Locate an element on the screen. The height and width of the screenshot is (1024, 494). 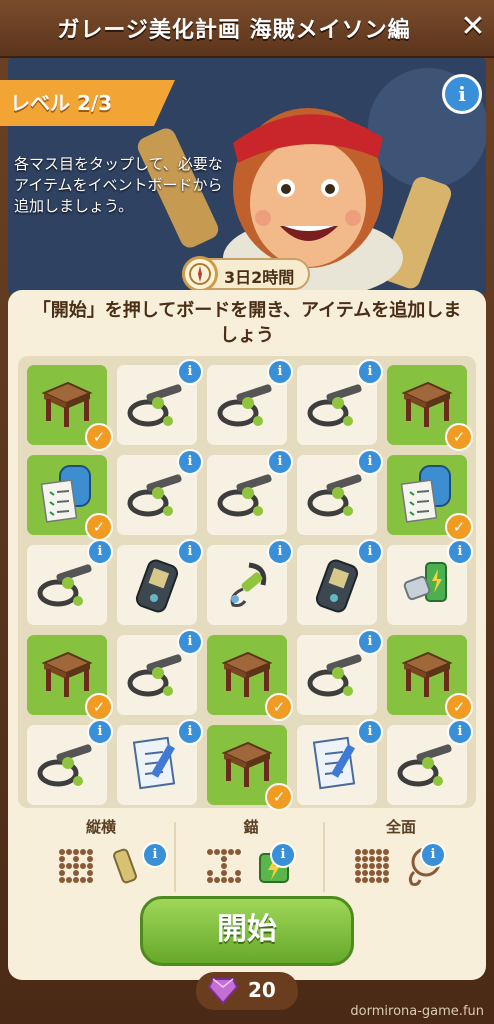
pattern-anchor: 錨 i is located at coordinates (251, 856).